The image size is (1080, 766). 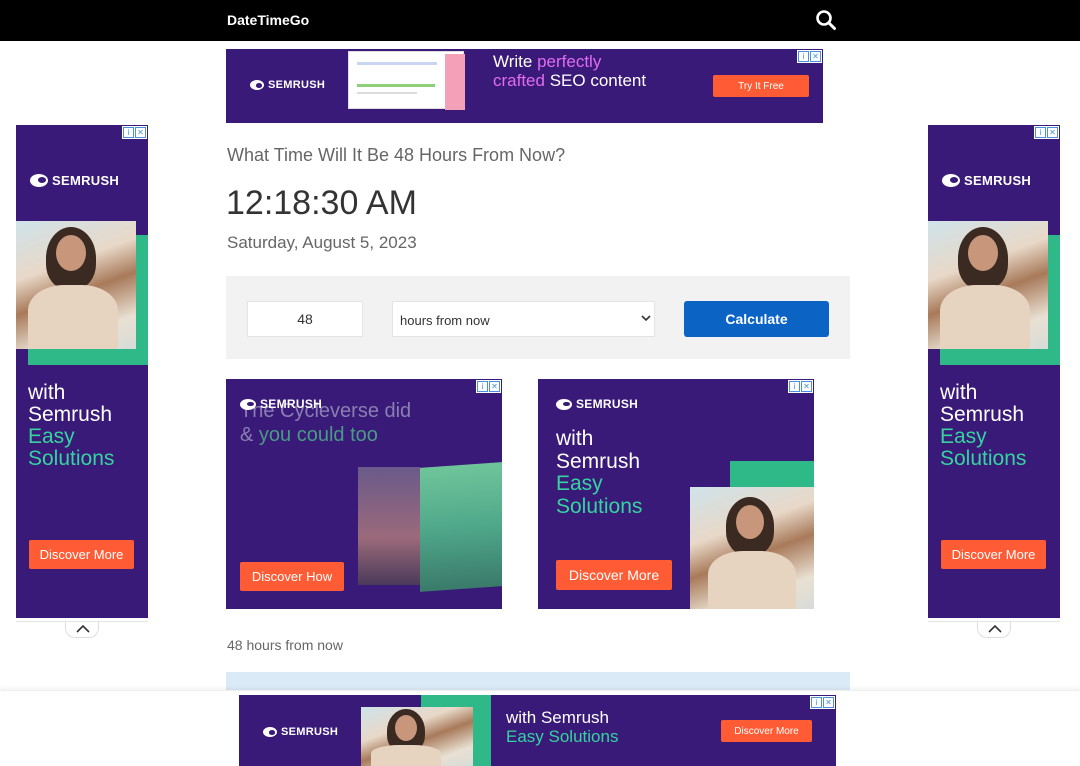 What do you see at coordinates (570, 71) in the screenshot?
I see `ad-headline: Write perfectly crafted SEO content` at bounding box center [570, 71].